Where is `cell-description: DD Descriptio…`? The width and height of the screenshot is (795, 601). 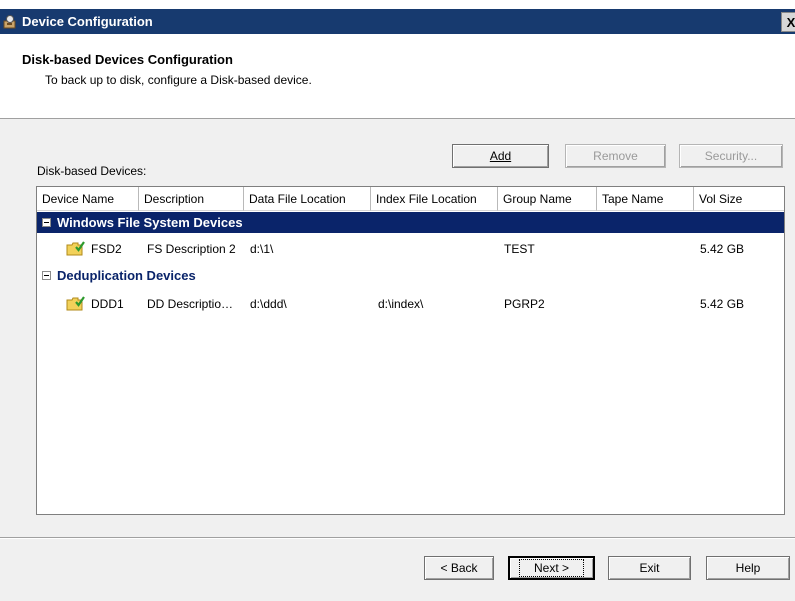 cell-description: DD Descriptio… is located at coordinates (190, 304).